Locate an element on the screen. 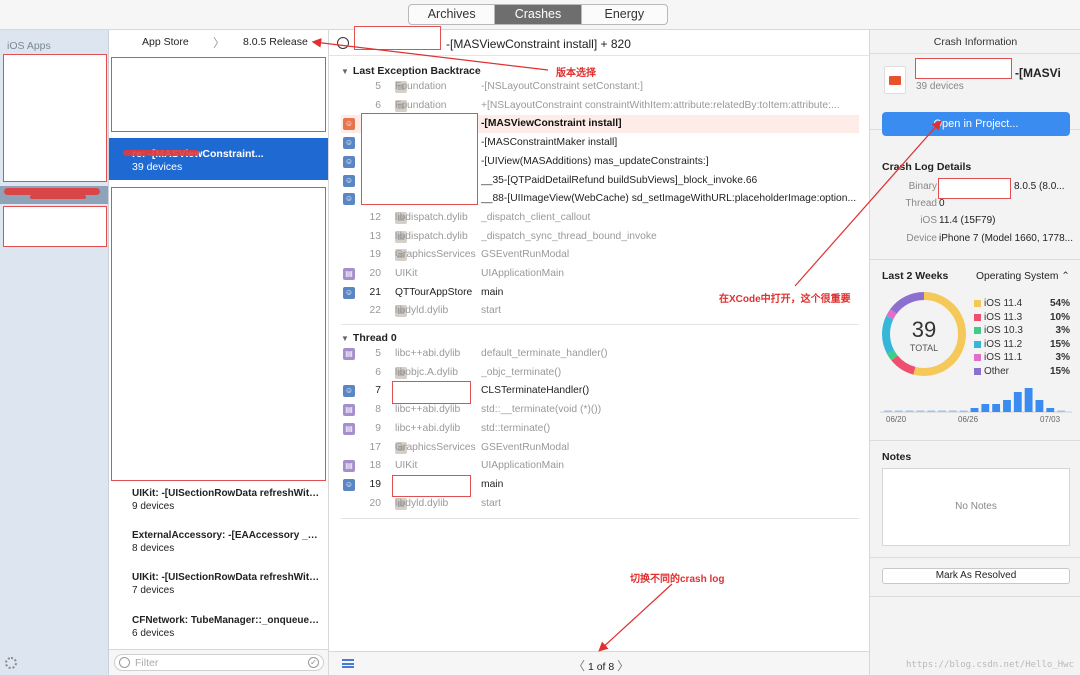 The image size is (1080, 675). crash-item-devices: 8 devices is located at coordinates (153, 548).